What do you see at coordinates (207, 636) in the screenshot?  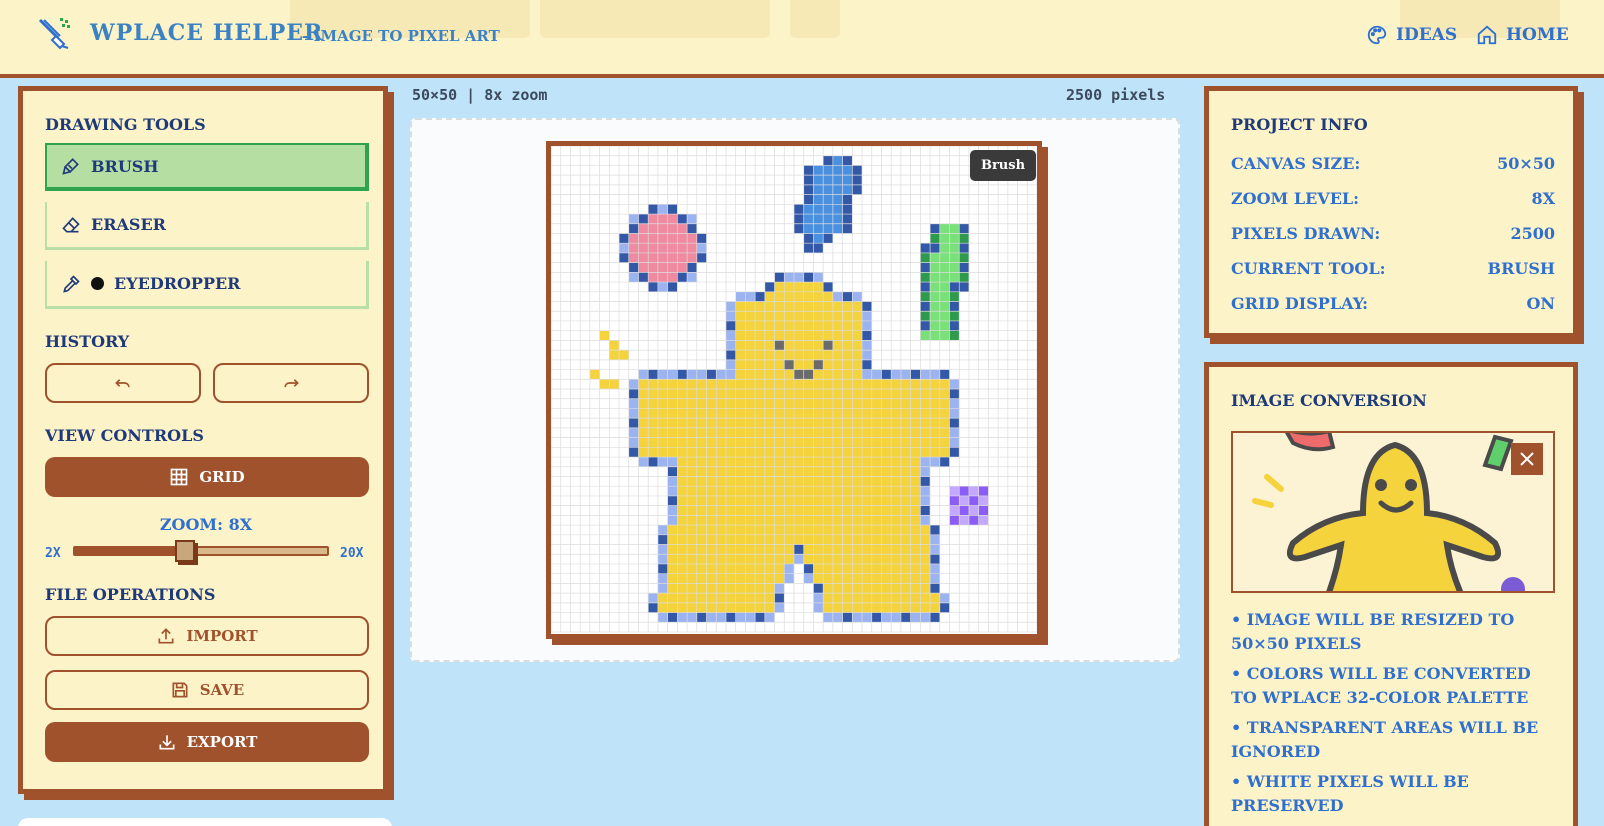 I see `import-button: IMPORT` at bounding box center [207, 636].